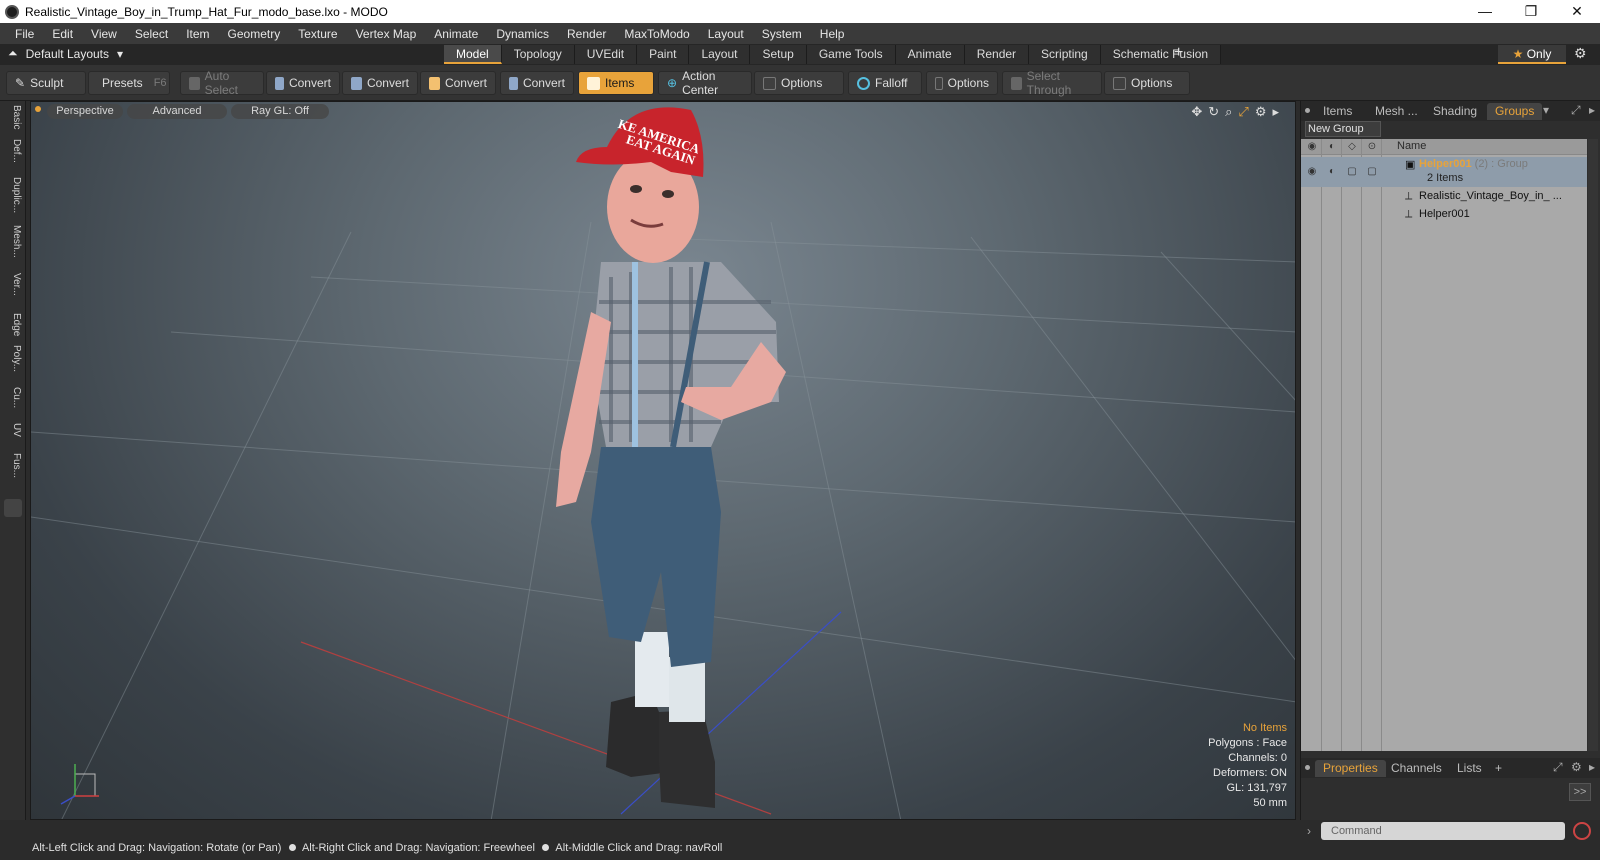 This screenshot has width=1600, height=860. I want to click on menu-layout: Layout, so click(726, 34).